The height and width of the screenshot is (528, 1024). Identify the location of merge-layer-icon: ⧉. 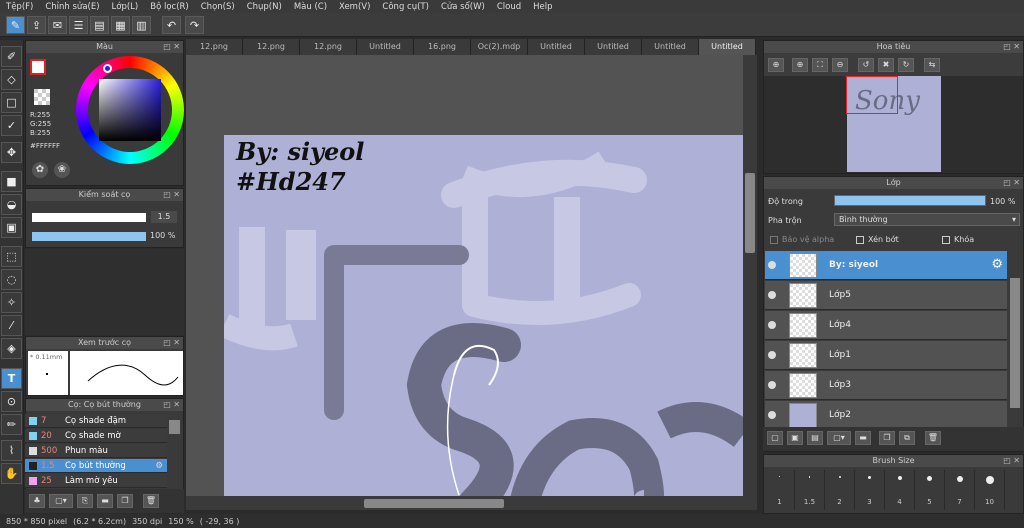
(907, 438).